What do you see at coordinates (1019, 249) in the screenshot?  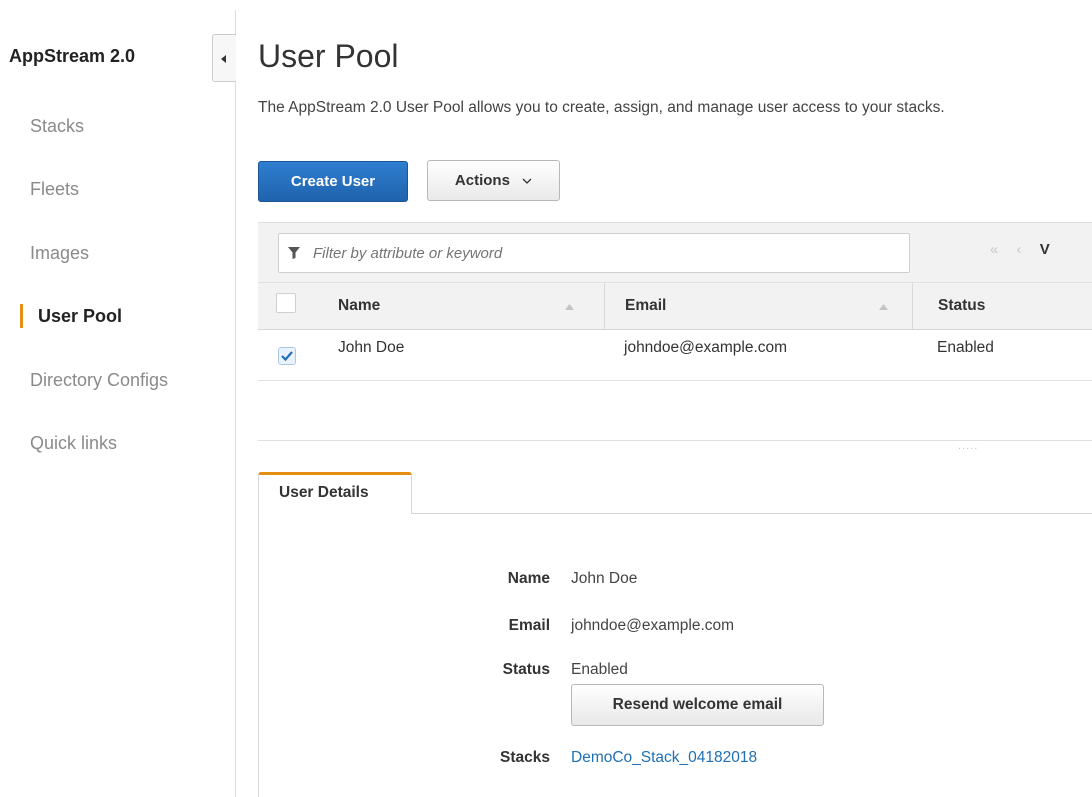 I see `prev-page-button: ‹` at bounding box center [1019, 249].